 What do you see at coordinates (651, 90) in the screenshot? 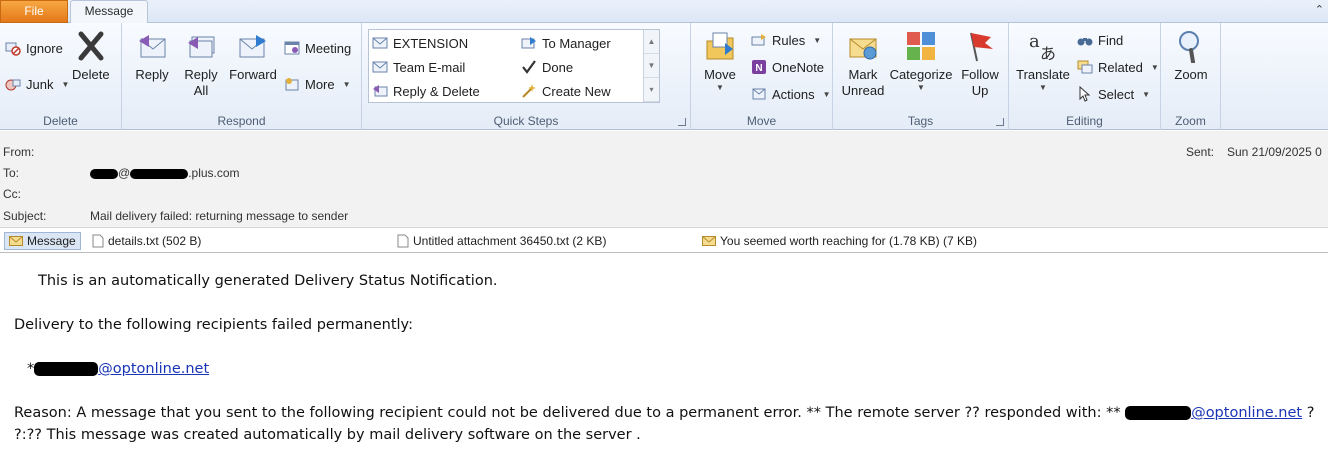
I see `expand-gallery-icon: ▾` at bounding box center [651, 90].